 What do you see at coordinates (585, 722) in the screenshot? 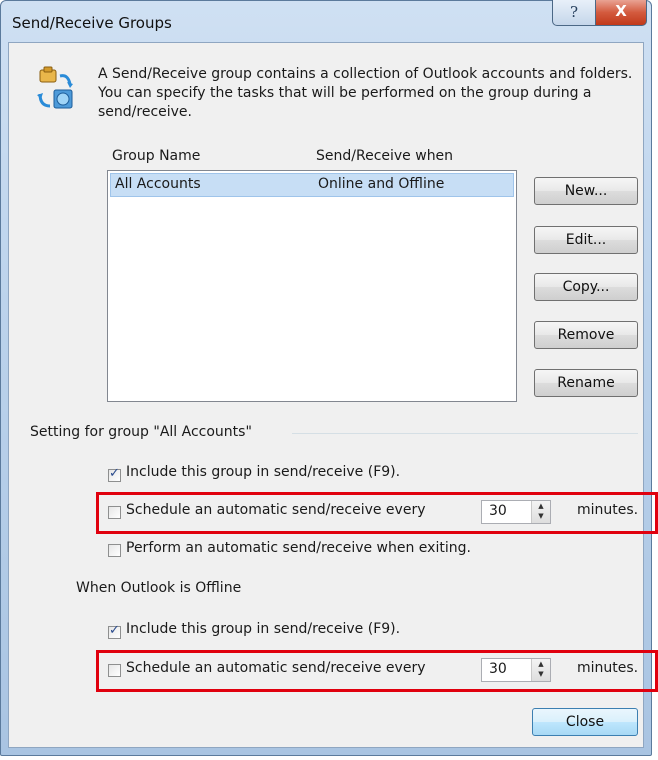
I see `close-button: Close` at bounding box center [585, 722].